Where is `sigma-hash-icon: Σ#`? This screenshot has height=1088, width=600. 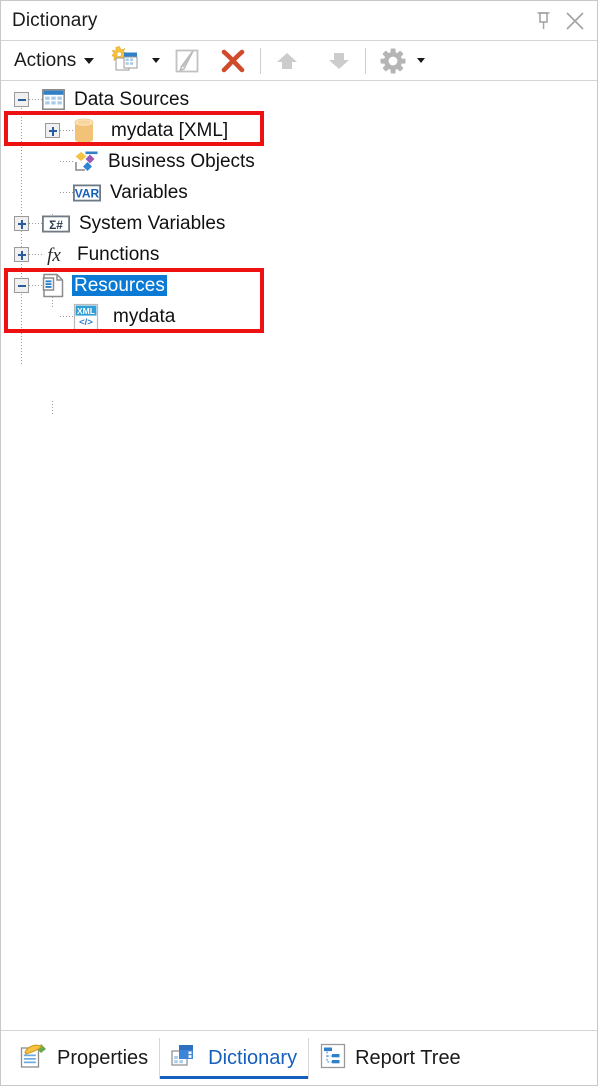
sigma-hash-icon: Σ# is located at coordinates (56, 224).